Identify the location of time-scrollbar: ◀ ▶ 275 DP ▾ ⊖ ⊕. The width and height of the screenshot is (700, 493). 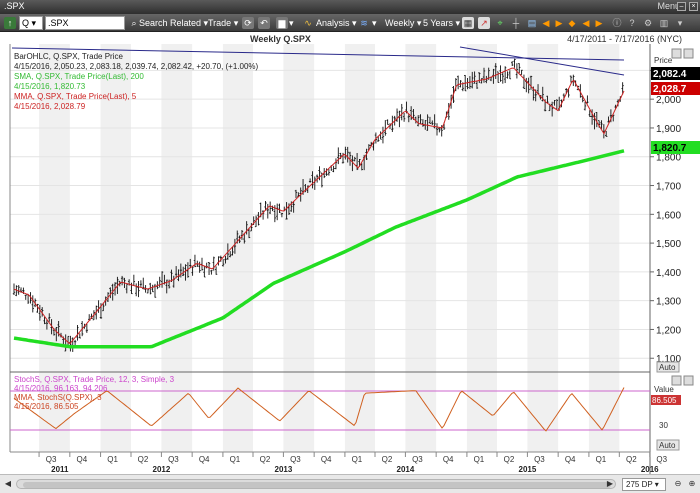
(350, 483).